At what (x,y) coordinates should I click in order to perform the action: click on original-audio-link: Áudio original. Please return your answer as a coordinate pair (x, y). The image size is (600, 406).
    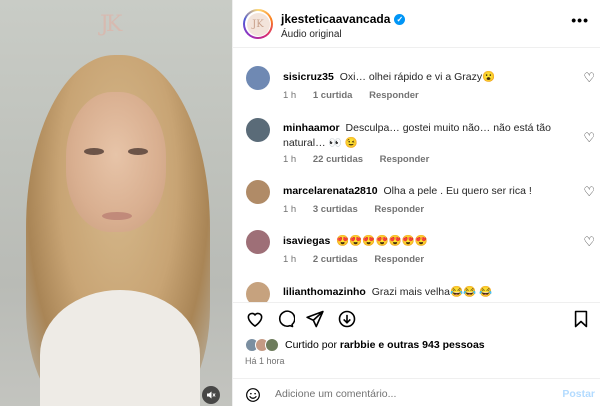
    Looking at the image, I should click on (311, 34).